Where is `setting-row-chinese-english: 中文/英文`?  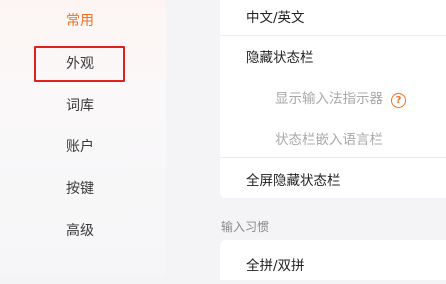 setting-row-chinese-english: 中文/英文 is located at coordinates (333, 18).